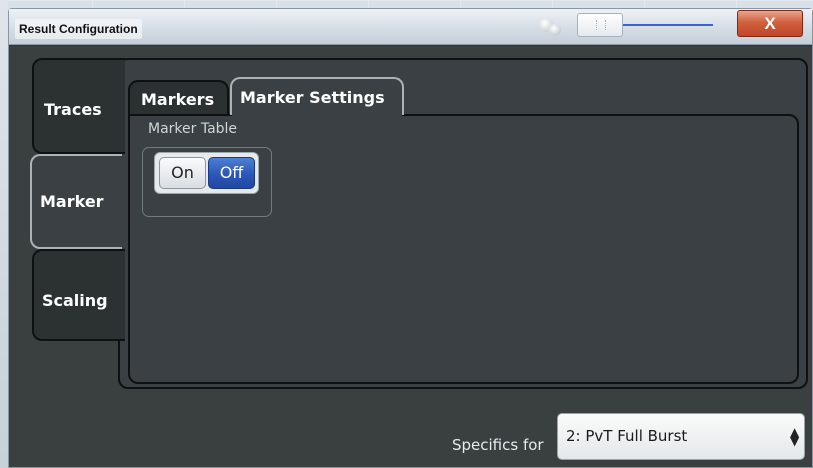 The width and height of the screenshot is (813, 468). I want to click on marker-table-toggle: On Off, so click(206, 173).